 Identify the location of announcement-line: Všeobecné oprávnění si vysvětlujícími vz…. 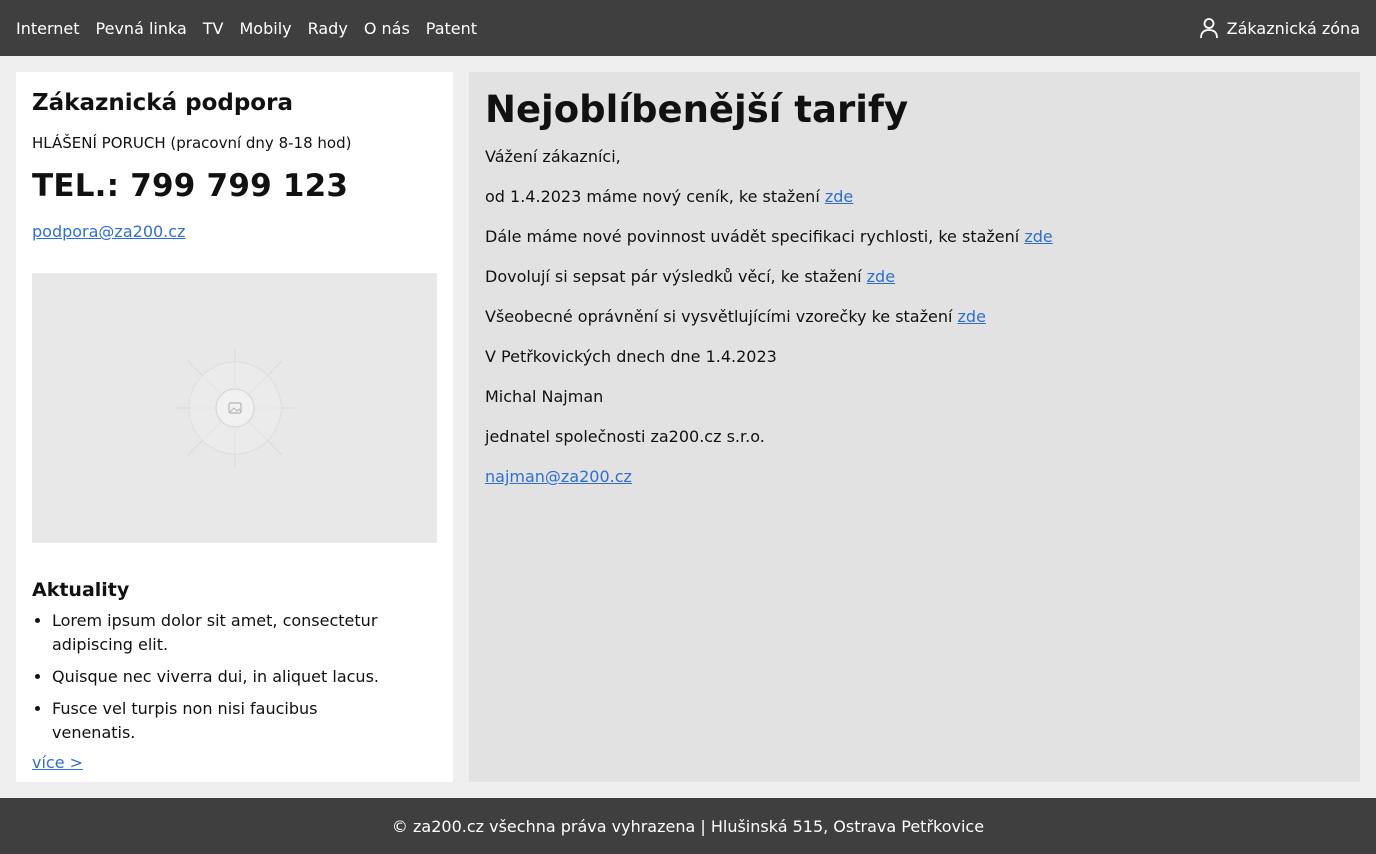
(914, 317).